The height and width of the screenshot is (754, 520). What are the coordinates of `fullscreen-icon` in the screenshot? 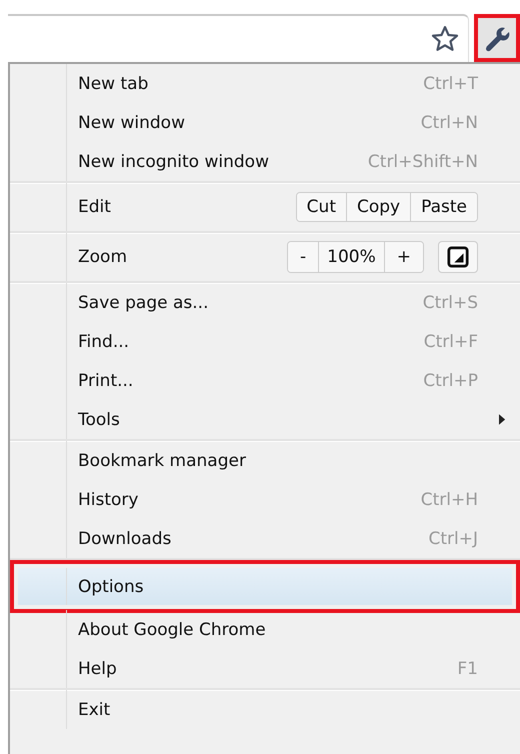 It's located at (458, 257).